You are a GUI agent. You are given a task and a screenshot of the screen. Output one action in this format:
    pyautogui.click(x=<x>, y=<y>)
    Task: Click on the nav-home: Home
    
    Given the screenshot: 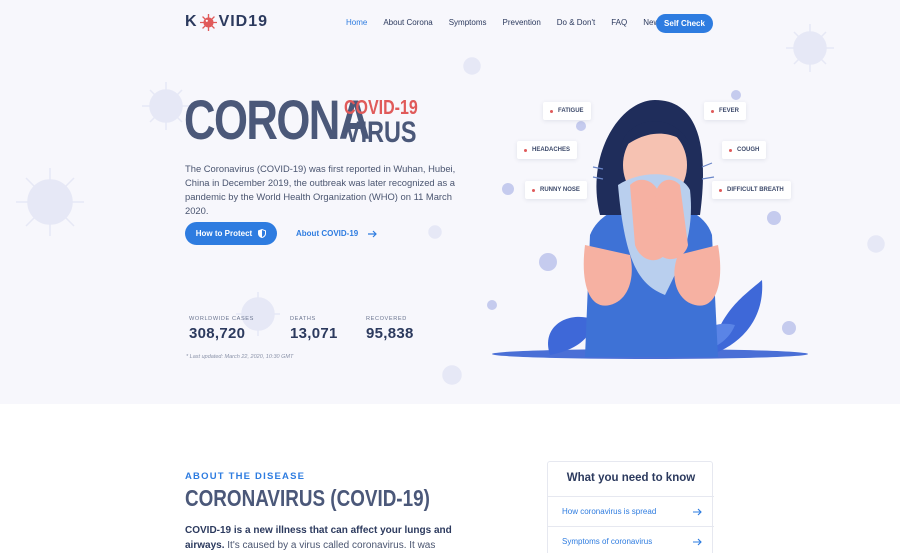 What is the action you would take?
    pyautogui.click(x=356, y=22)
    